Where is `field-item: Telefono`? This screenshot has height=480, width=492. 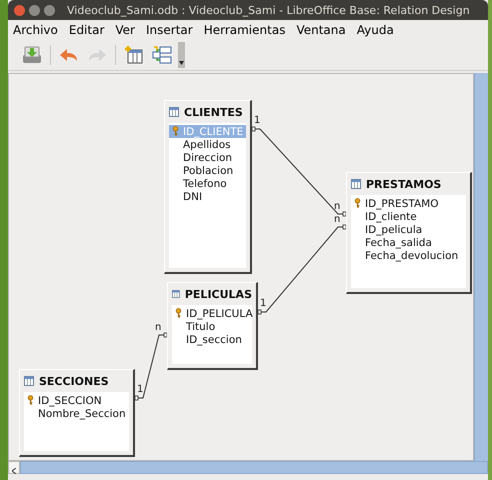
field-item: Telefono is located at coordinates (207, 183).